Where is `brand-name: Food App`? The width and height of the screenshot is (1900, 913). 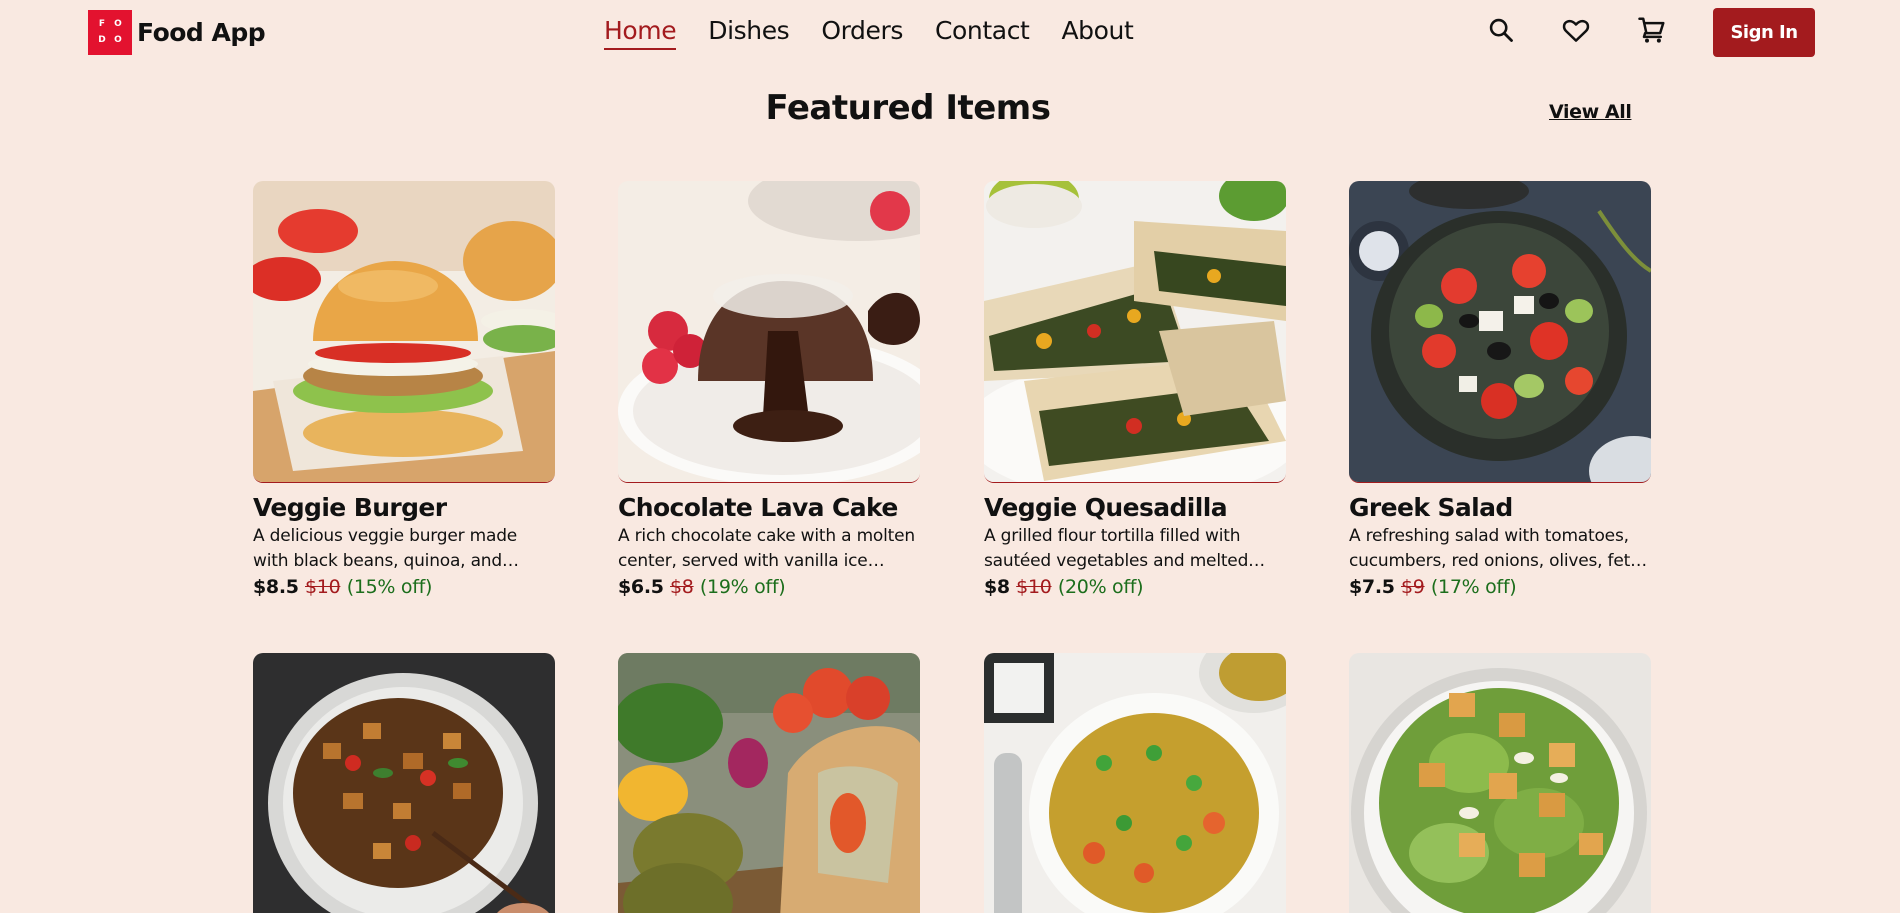
brand-name: Food App is located at coordinates (201, 32).